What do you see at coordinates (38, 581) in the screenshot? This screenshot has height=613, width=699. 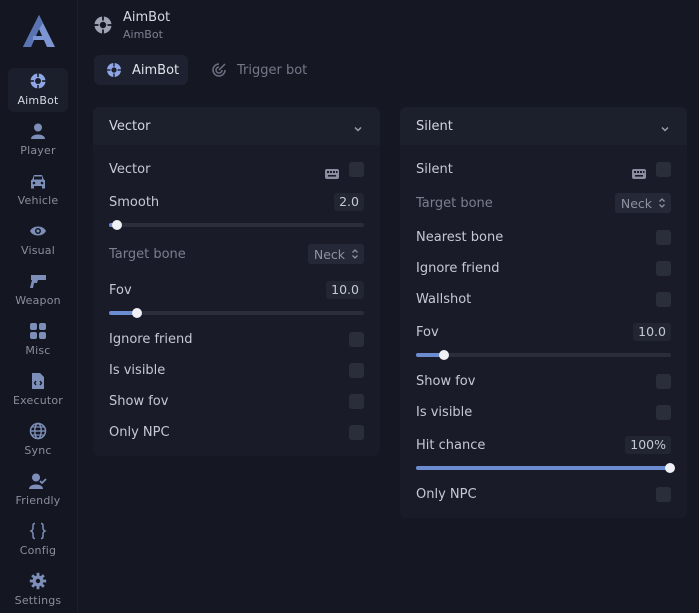 I see `gear-icon` at bounding box center [38, 581].